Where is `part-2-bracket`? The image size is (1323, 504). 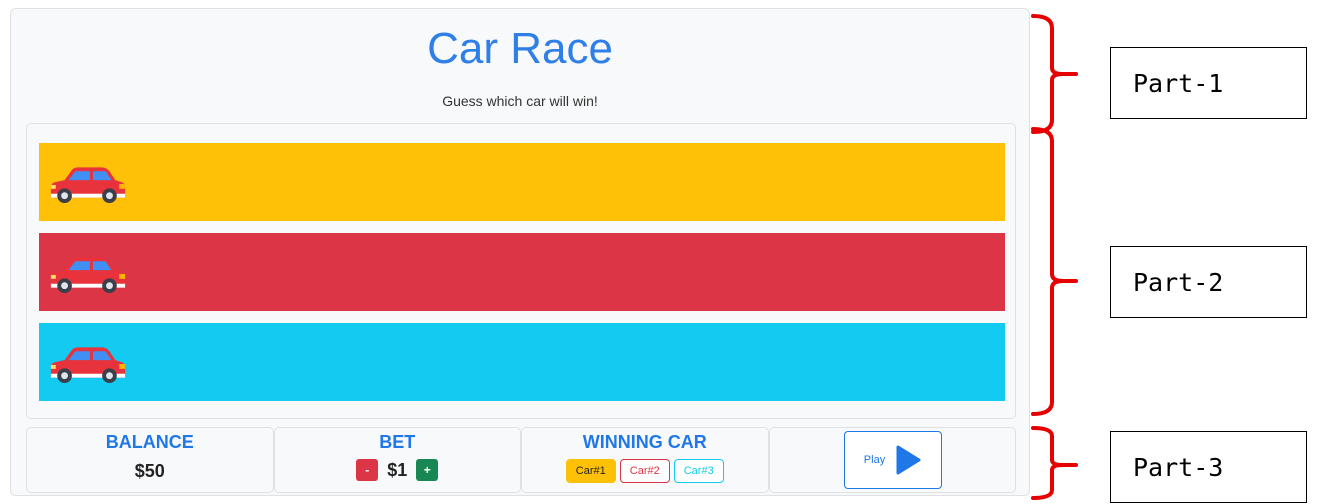
part-2-bracket is located at coordinates (1054, 271).